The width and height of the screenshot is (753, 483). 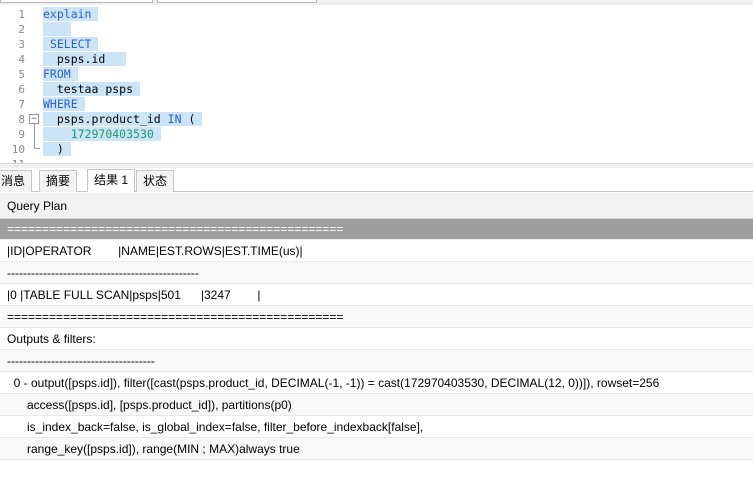 I want to click on line-number: 9, so click(x=21, y=134).